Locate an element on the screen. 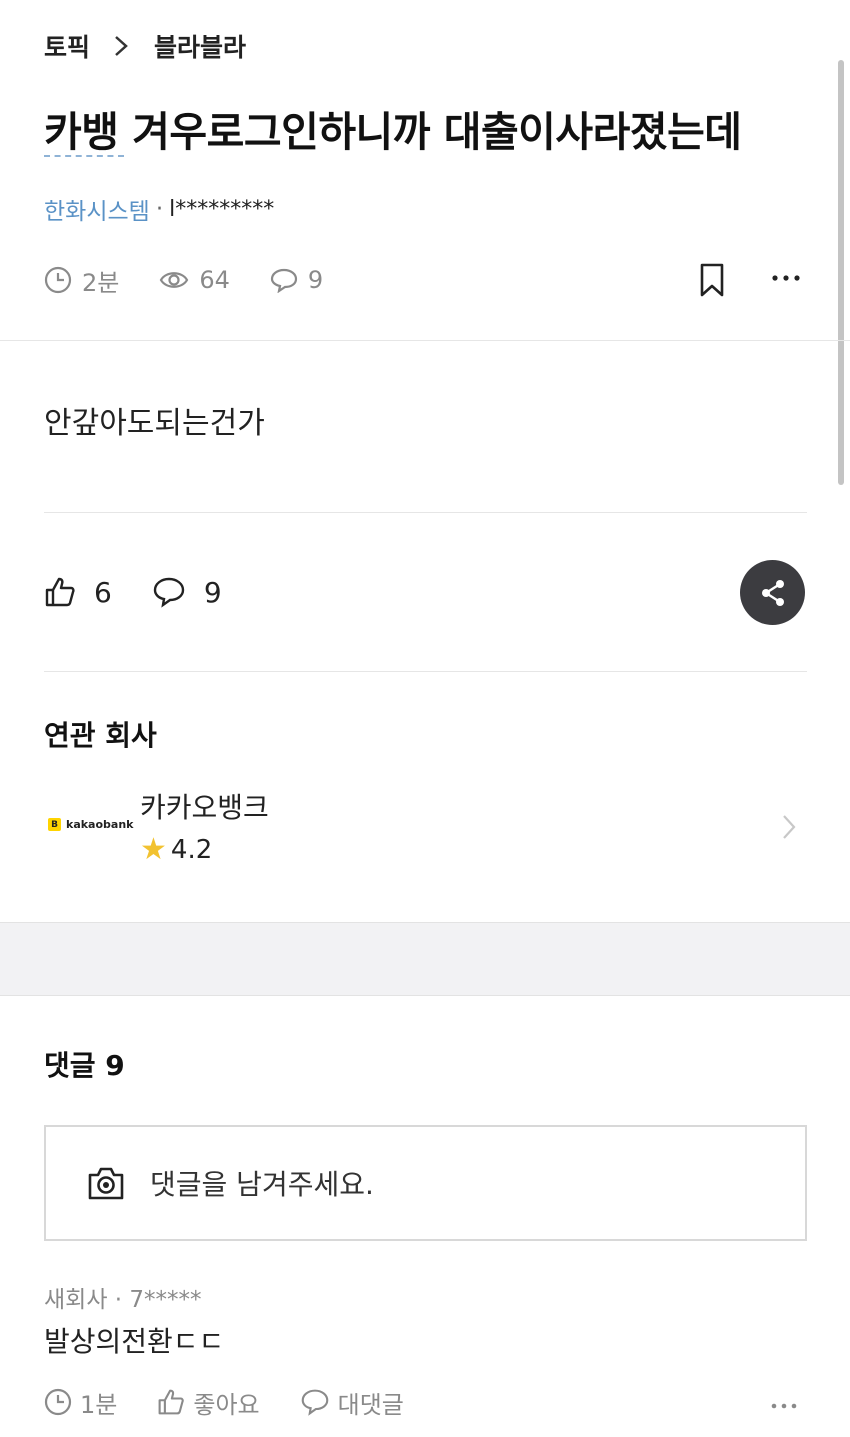 The height and width of the screenshot is (1437, 850). more-options-icon is located at coordinates (786, 280).